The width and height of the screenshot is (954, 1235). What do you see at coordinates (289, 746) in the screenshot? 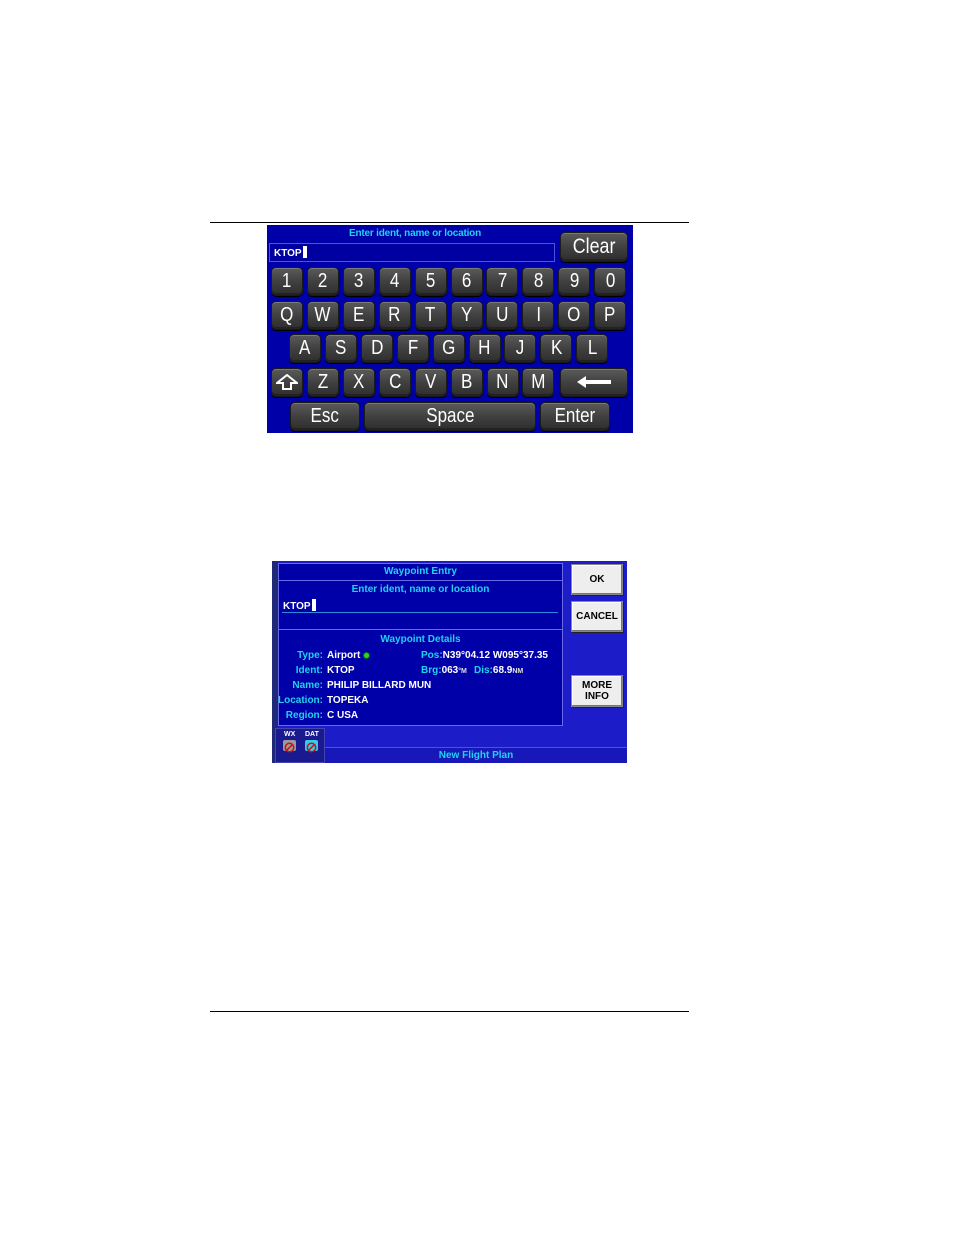
I see `weather-unavailable-icon` at bounding box center [289, 746].